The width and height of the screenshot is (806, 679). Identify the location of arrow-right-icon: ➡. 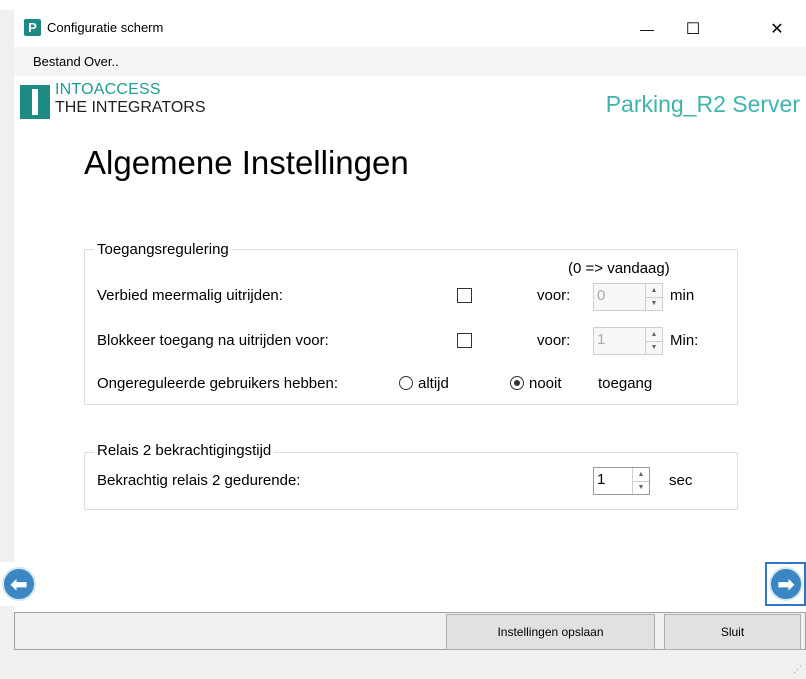
(786, 584).